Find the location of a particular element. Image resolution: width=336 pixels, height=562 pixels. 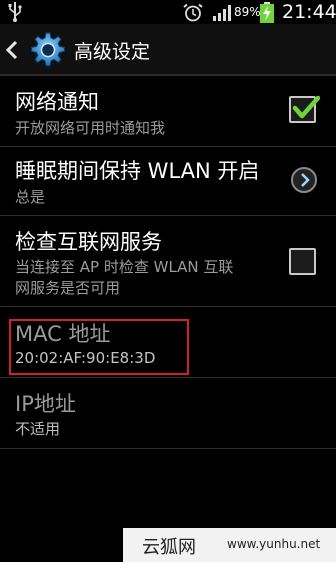

watermark-brand: 云狐网 is located at coordinates (169, 547).